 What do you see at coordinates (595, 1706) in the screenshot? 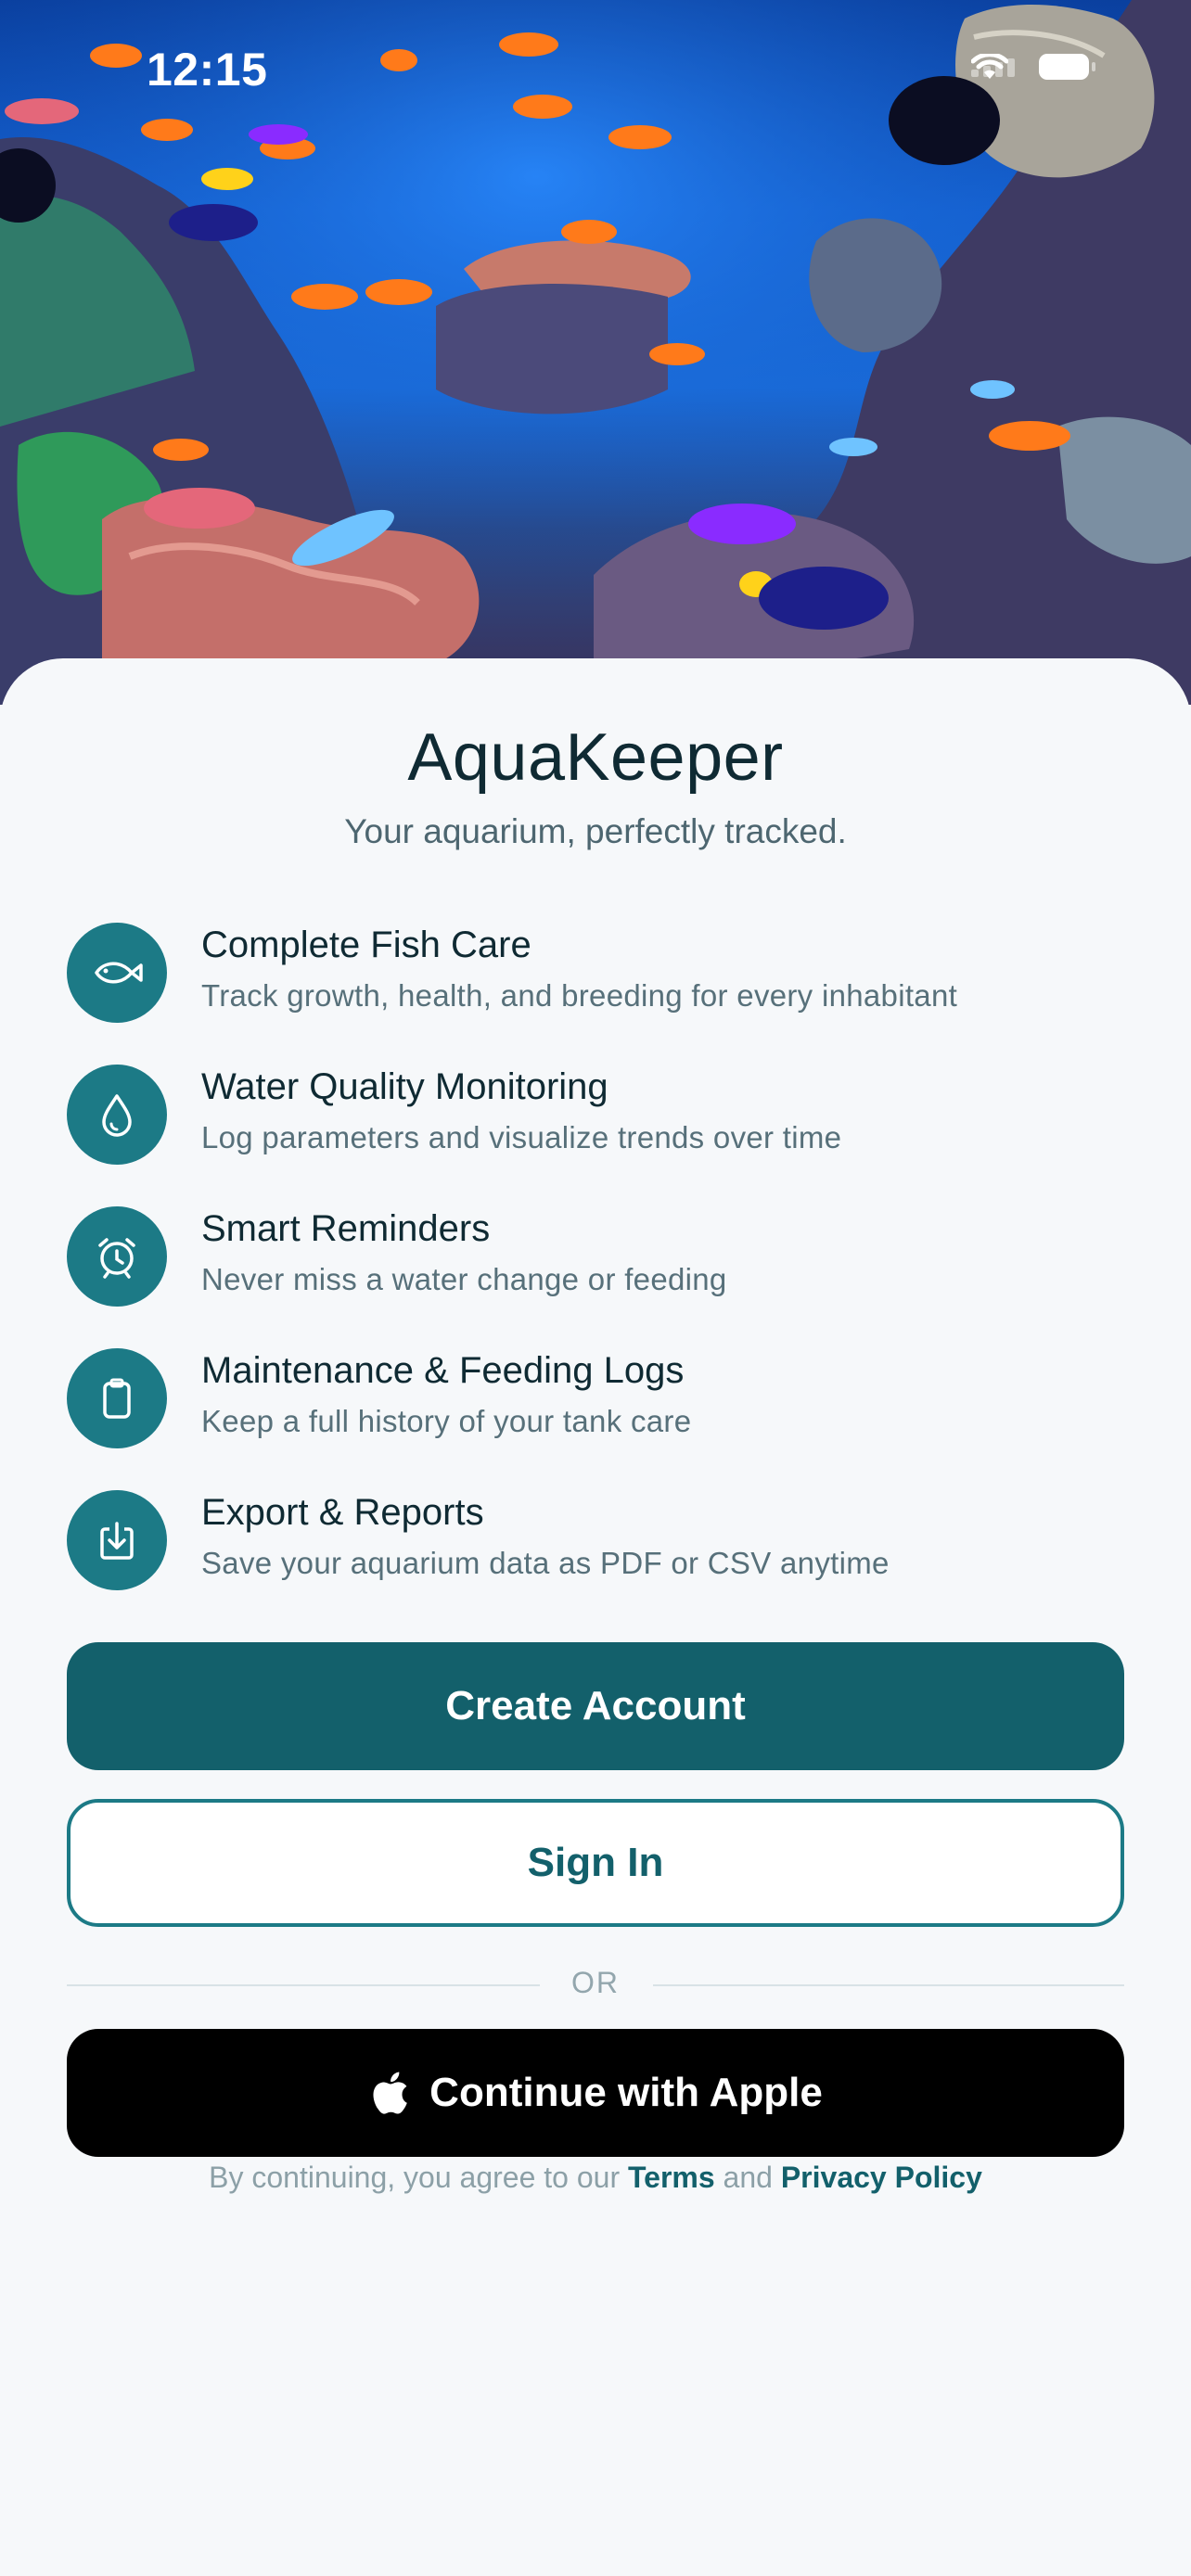
I see `create-account-button: Create Account` at bounding box center [595, 1706].